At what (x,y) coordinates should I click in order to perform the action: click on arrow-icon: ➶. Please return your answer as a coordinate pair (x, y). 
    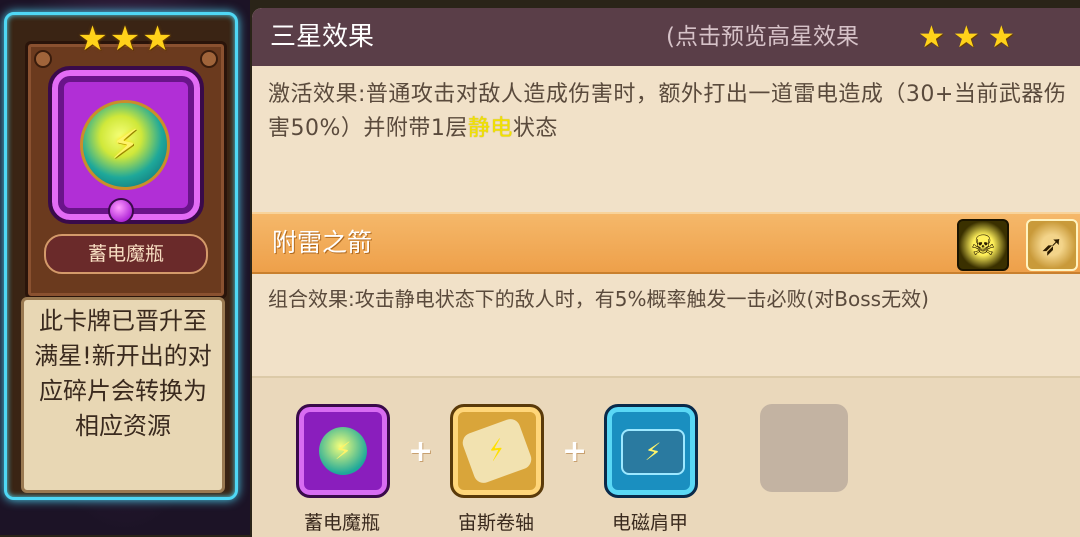
    Looking at the image, I should click on (1052, 245).